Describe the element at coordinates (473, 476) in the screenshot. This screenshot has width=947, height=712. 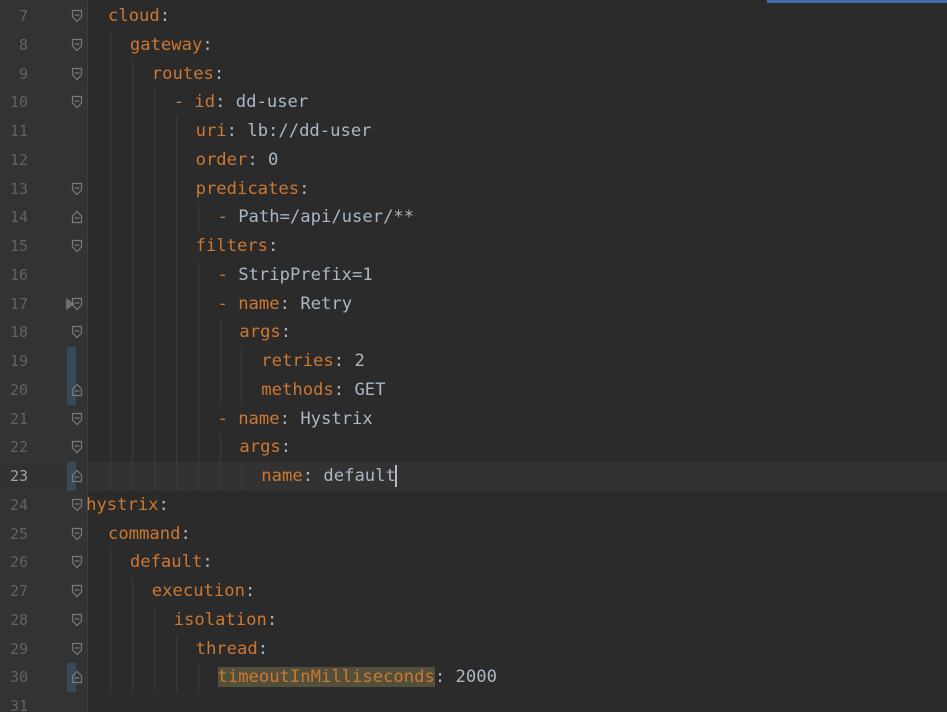
I see `code-line: 23 name: default` at that location.